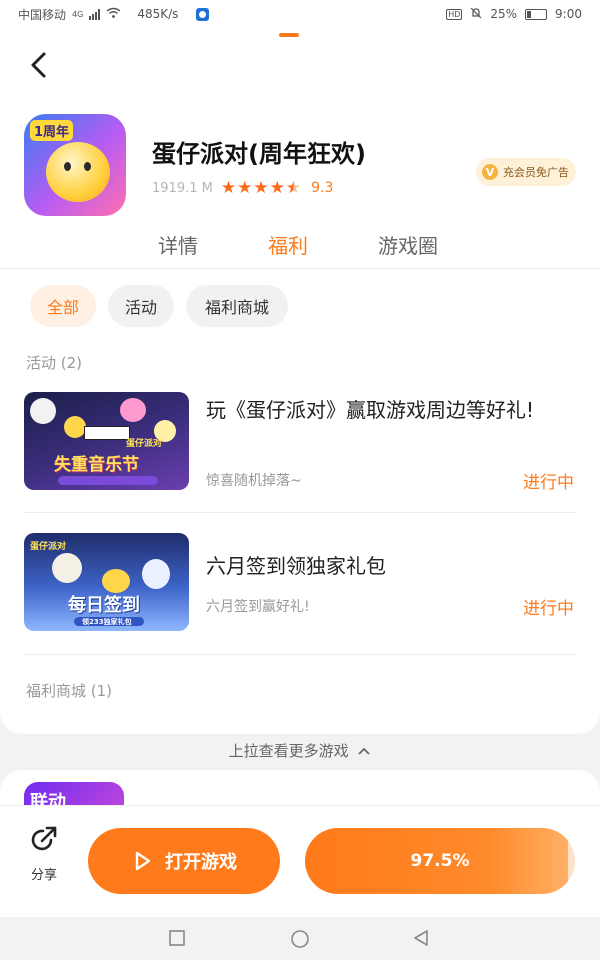 Image resolution: width=600 pixels, height=960 pixels. Describe the element at coordinates (454, 14) in the screenshot. I see `hd-icon: HD` at that location.